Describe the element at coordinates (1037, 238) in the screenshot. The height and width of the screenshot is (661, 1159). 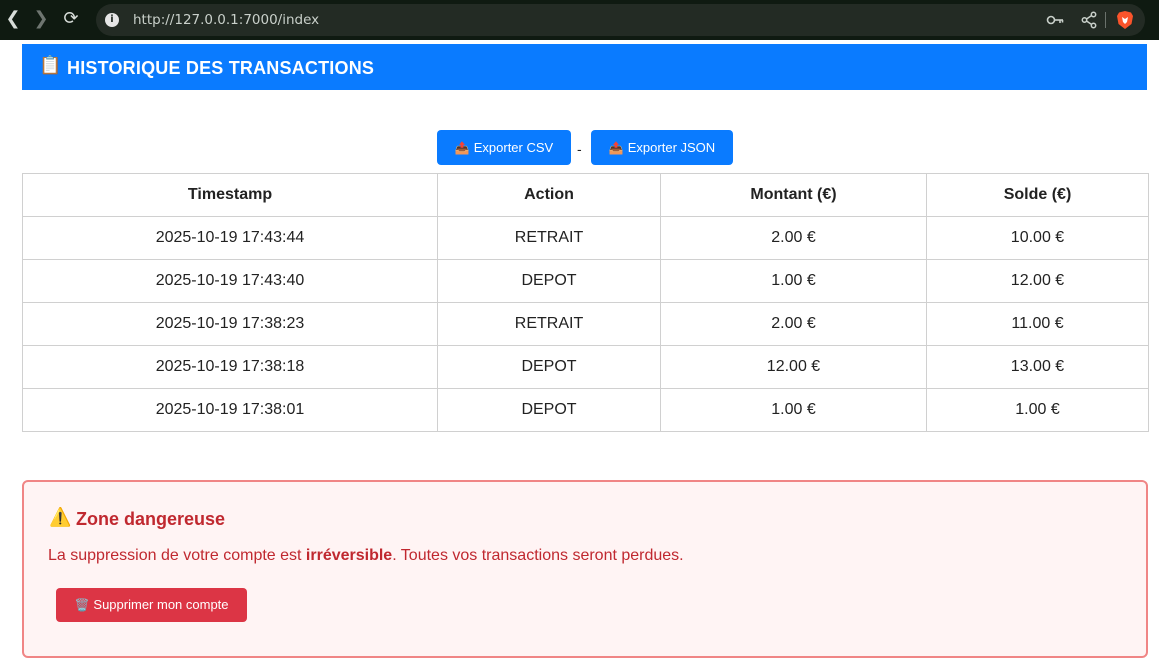
I see `cell-balance: 10.00 €` at that location.